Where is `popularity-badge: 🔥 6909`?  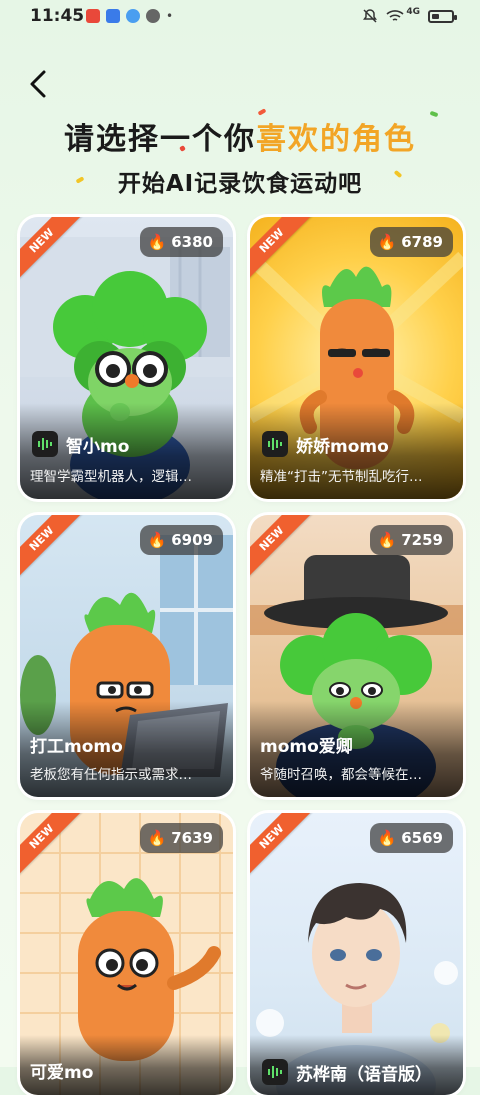
popularity-badge: 🔥 6909 is located at coordinates (181, 540).